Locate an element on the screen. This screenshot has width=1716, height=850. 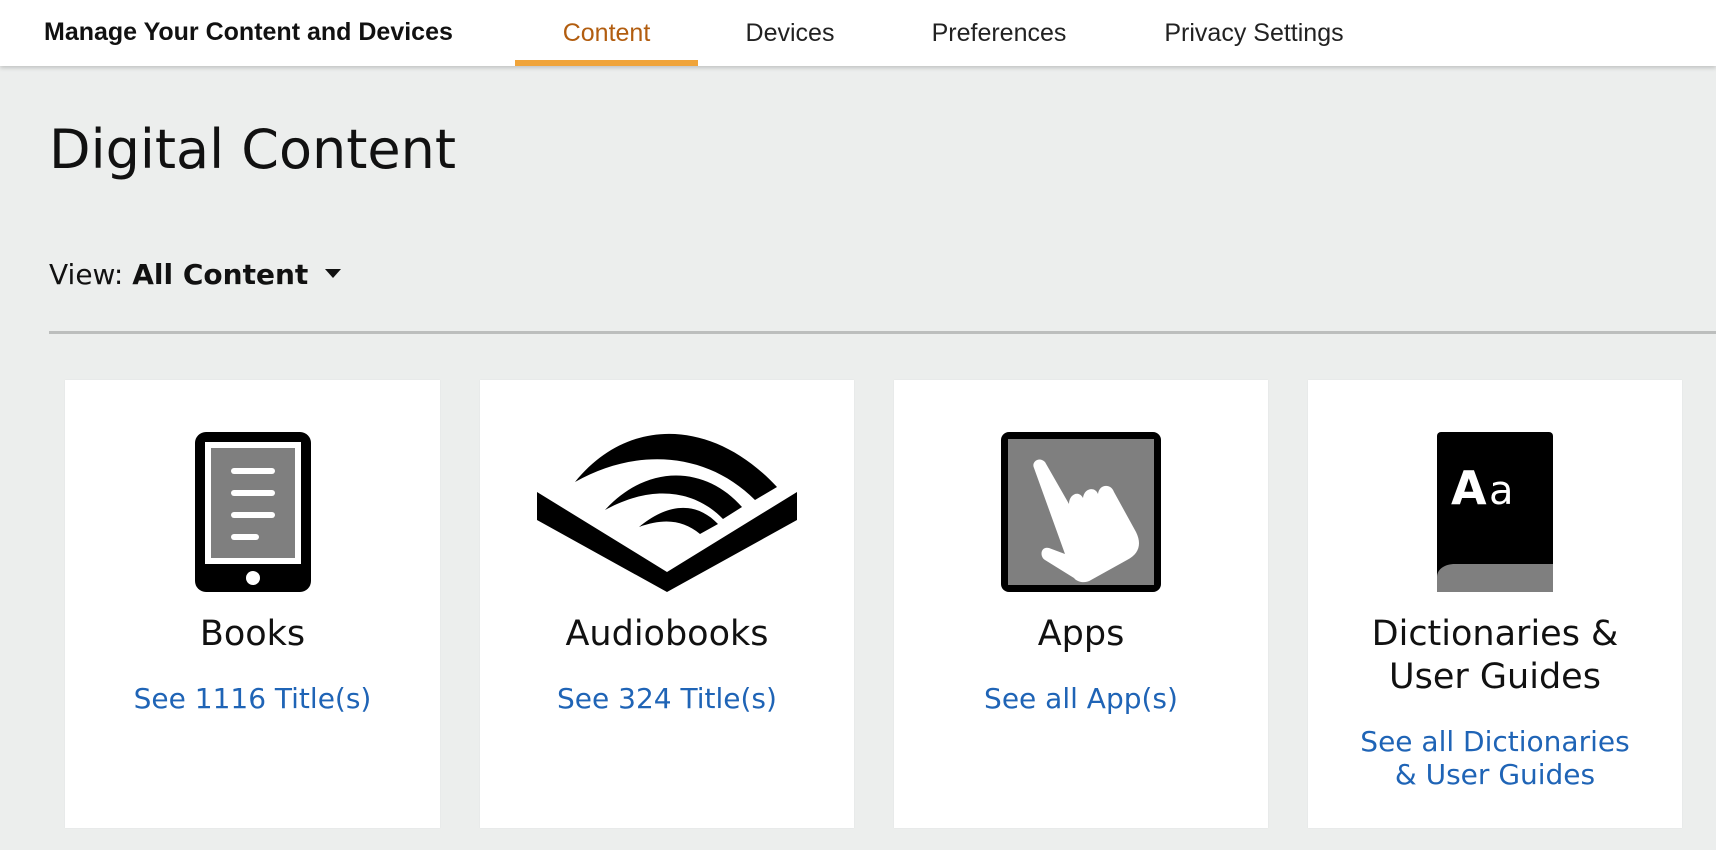
ereader-icon is located at coordinates (252, 512).